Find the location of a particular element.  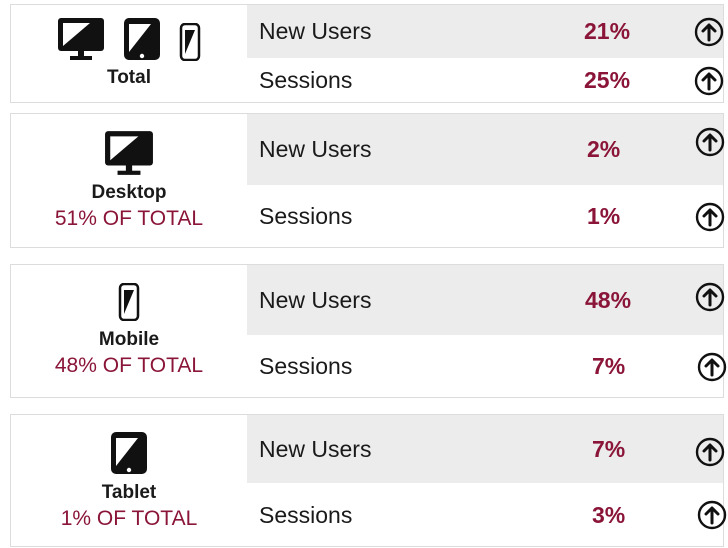

desktop-row-new-users: New Users 2% is located at coordinates (486, 149).